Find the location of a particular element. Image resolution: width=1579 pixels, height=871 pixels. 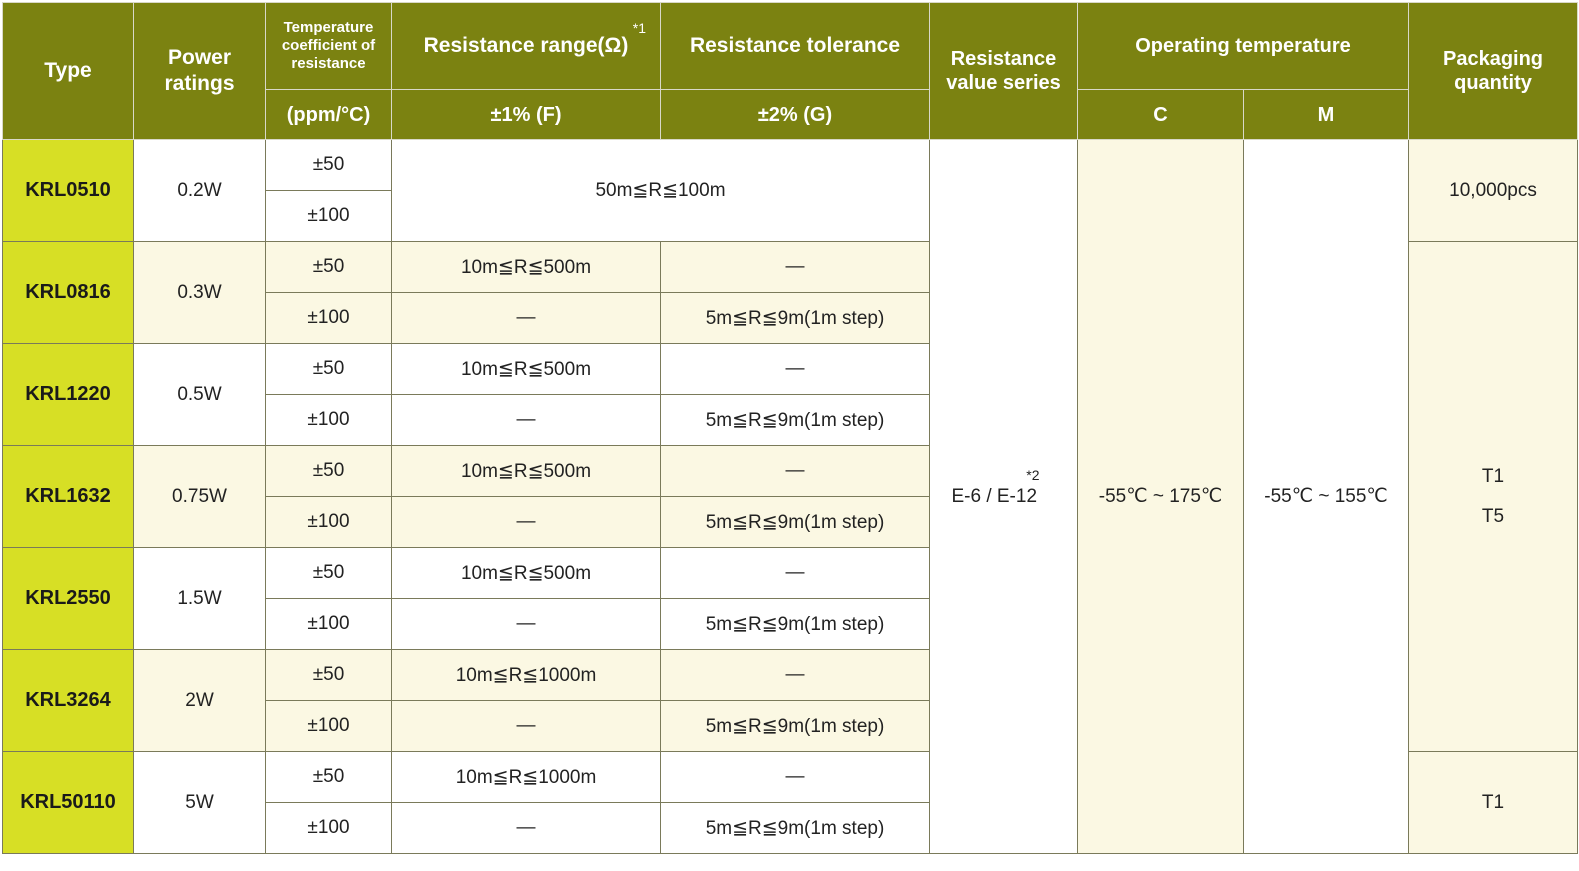

header-tol-g: ±2% (G) is located at coordinates (795, 114).